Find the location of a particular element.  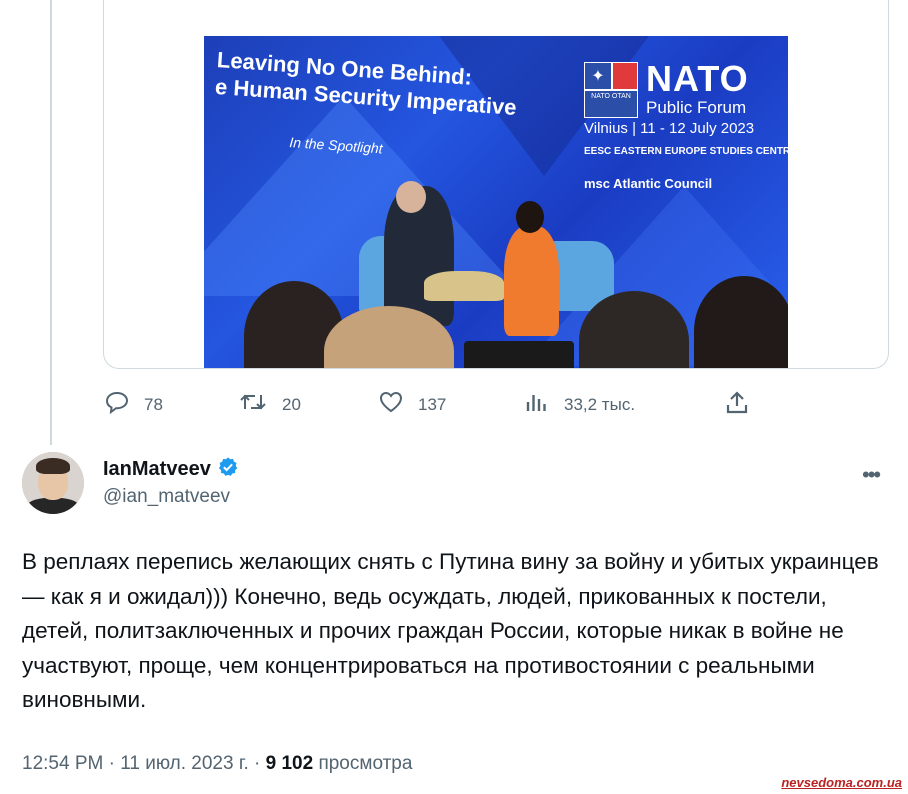

author-name-row: IanMatveev is located at coordinates (171, 469).